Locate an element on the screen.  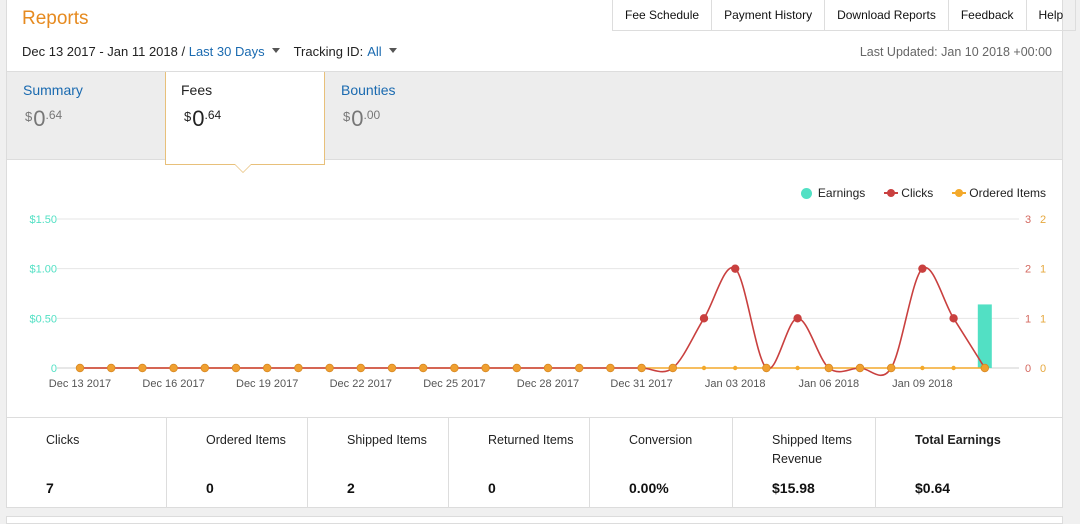
stat-revenue-label: Shipped Items Revenue is located at coordinates (812, 449).